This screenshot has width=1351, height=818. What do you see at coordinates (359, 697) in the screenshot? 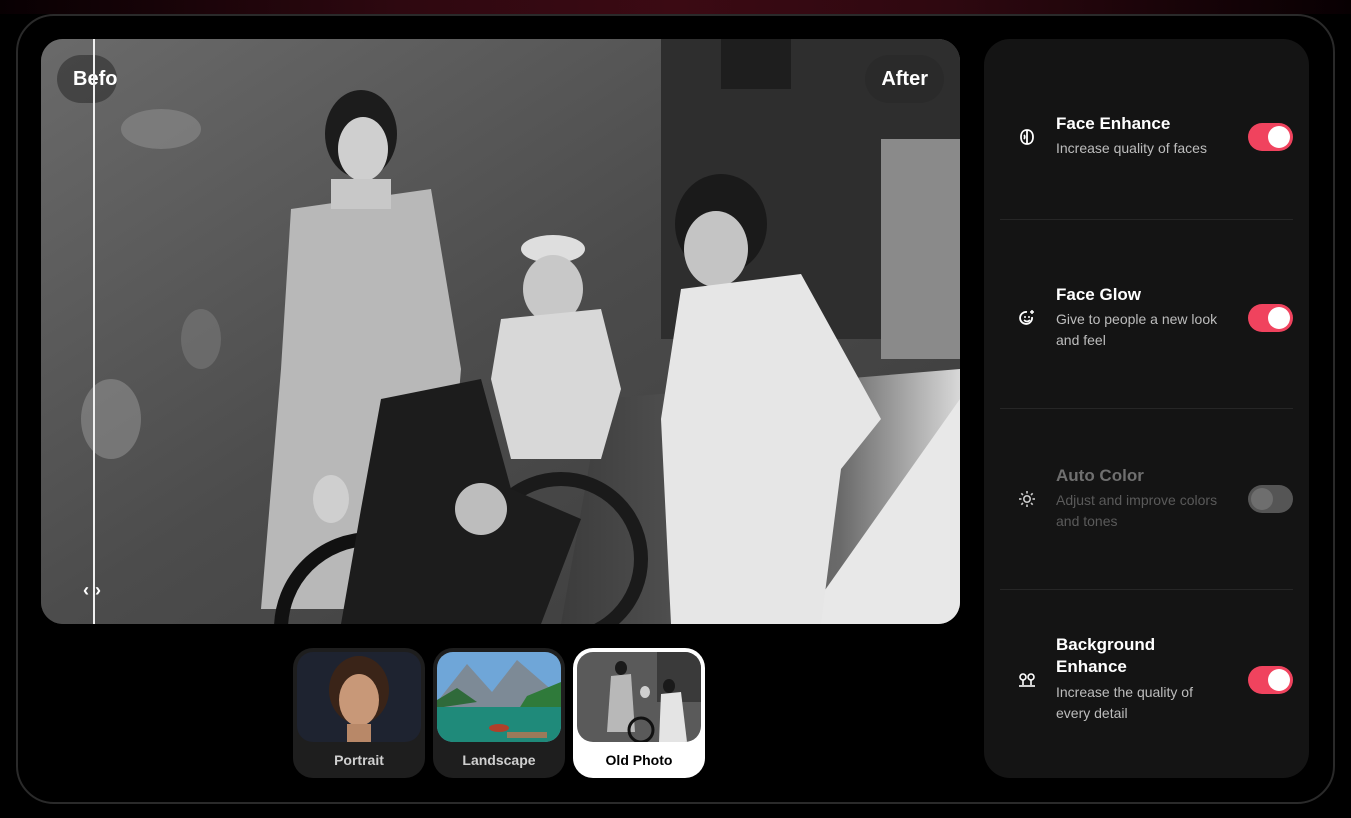
I see `portrait-thumbnail` at bounding box center [359, 697].